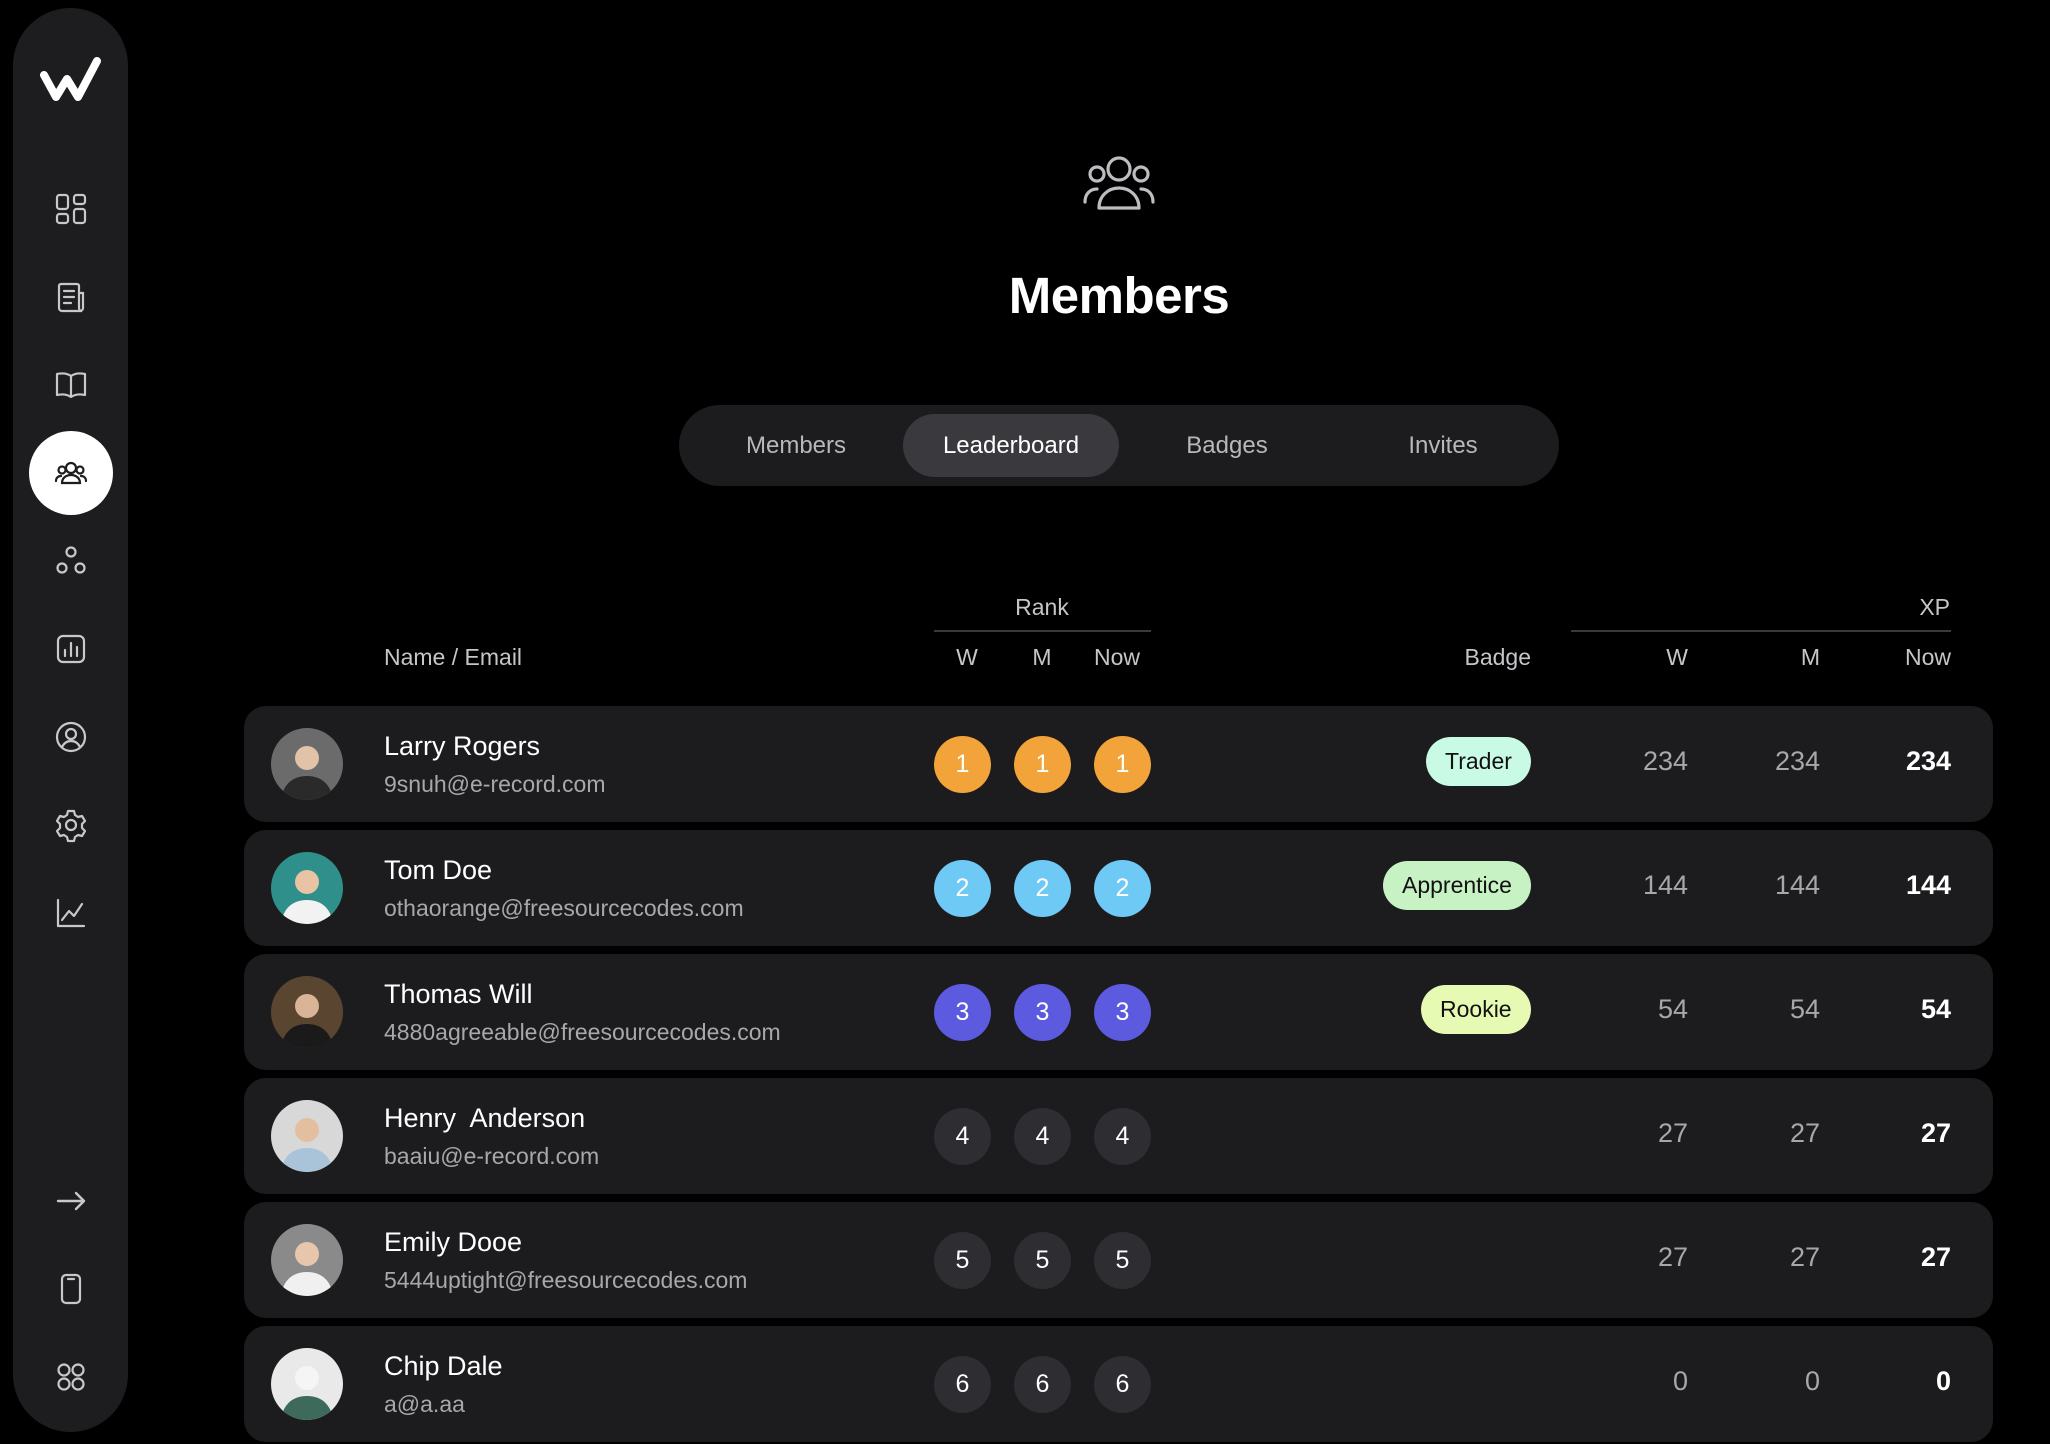  I want to click on mobile-icon, so click(71, 1289).